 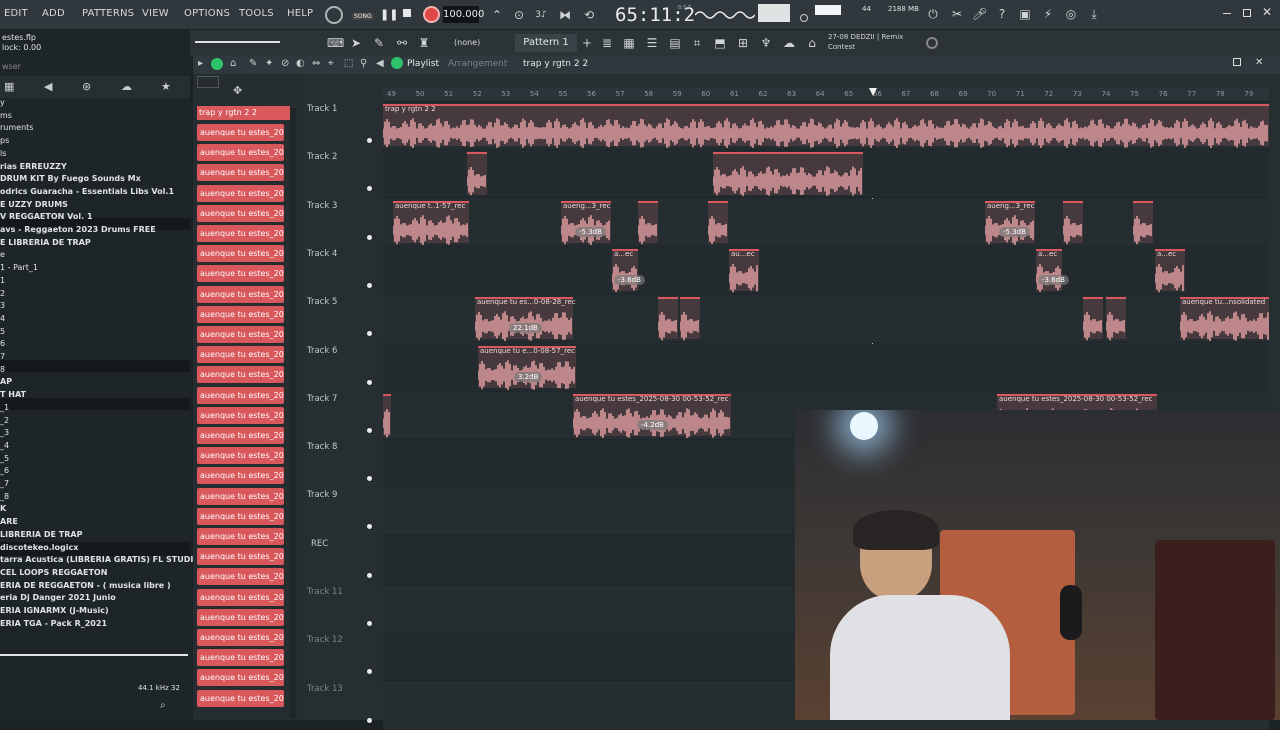 I want to click on browser-item: ruments, so click(x=16, y=127).